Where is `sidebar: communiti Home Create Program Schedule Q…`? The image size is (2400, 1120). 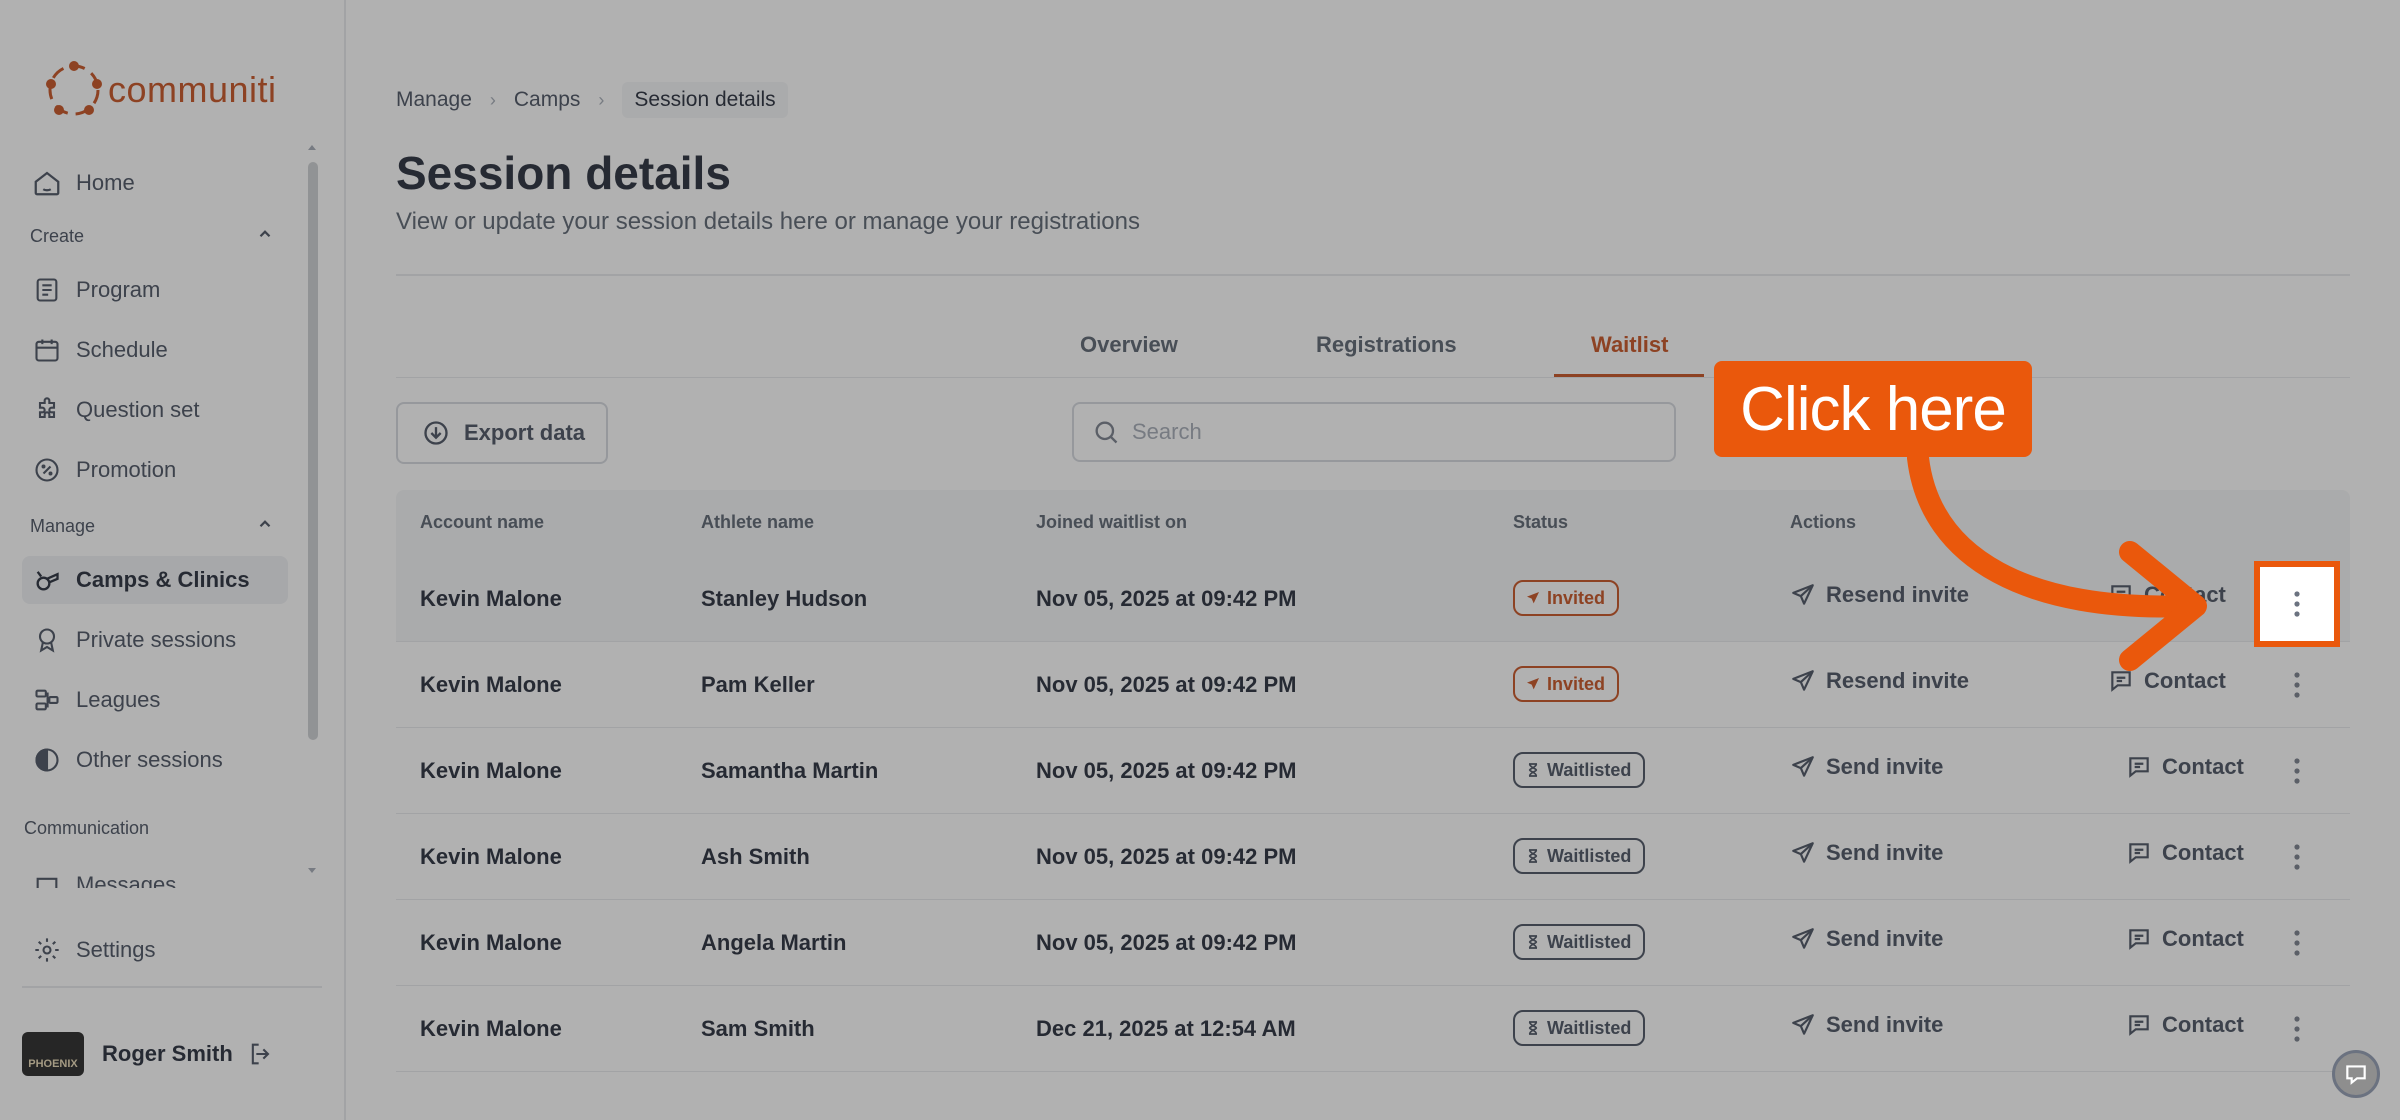 sidebar: communiti Home Create Program Schedule Q… is located at coordinates (173, 560).